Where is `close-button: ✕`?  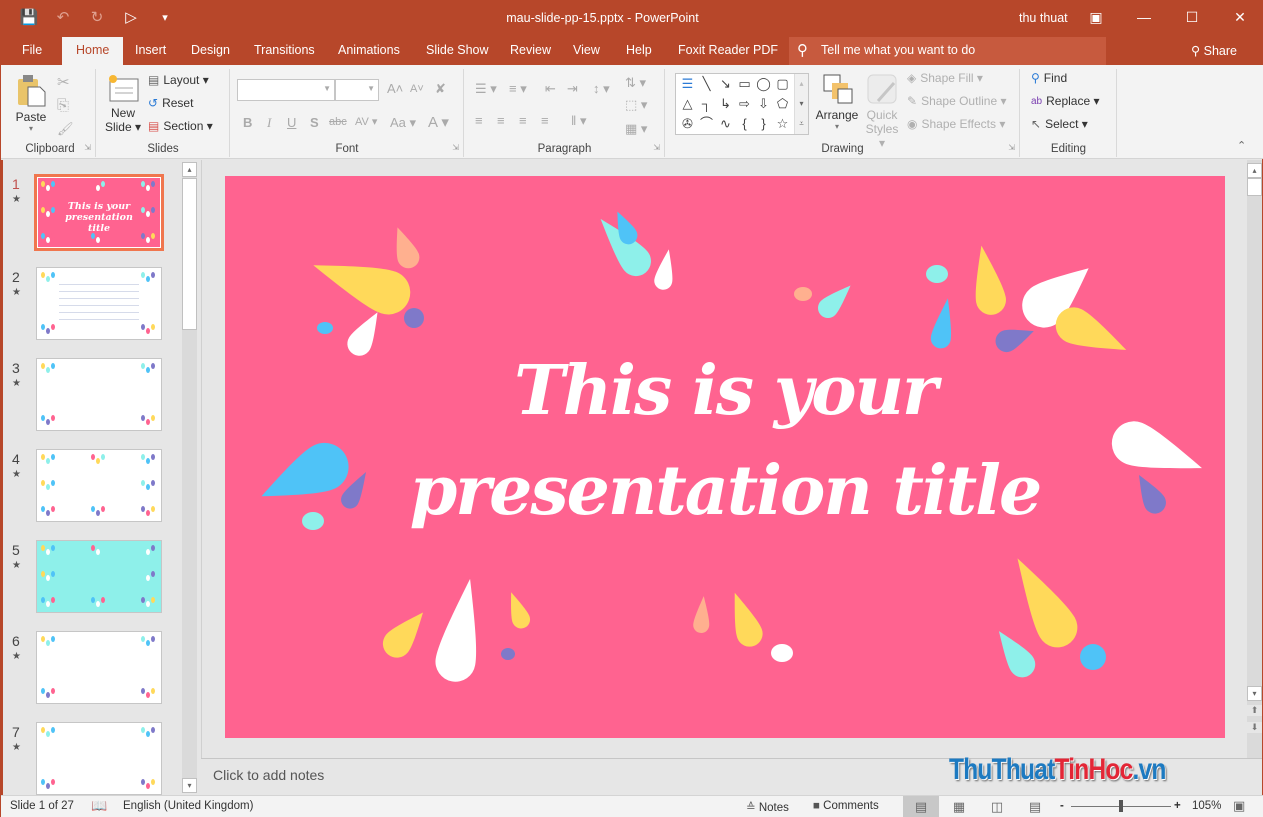
close-button: ✕ is located at coordinates (1239, 18).